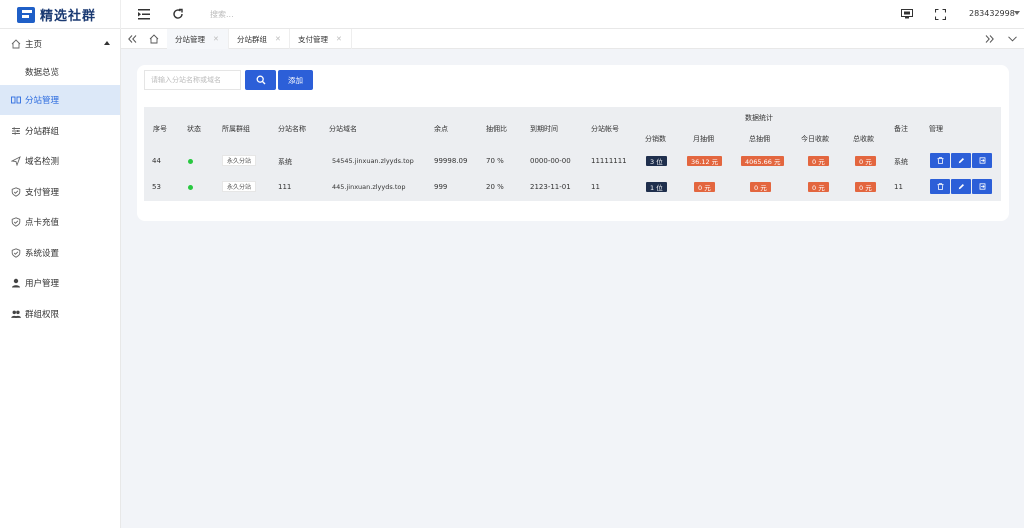  Describe the element at coordinates (60, 131) in the screenshot. I see `sidebar-item-substation-group: 分站群组` at that location.